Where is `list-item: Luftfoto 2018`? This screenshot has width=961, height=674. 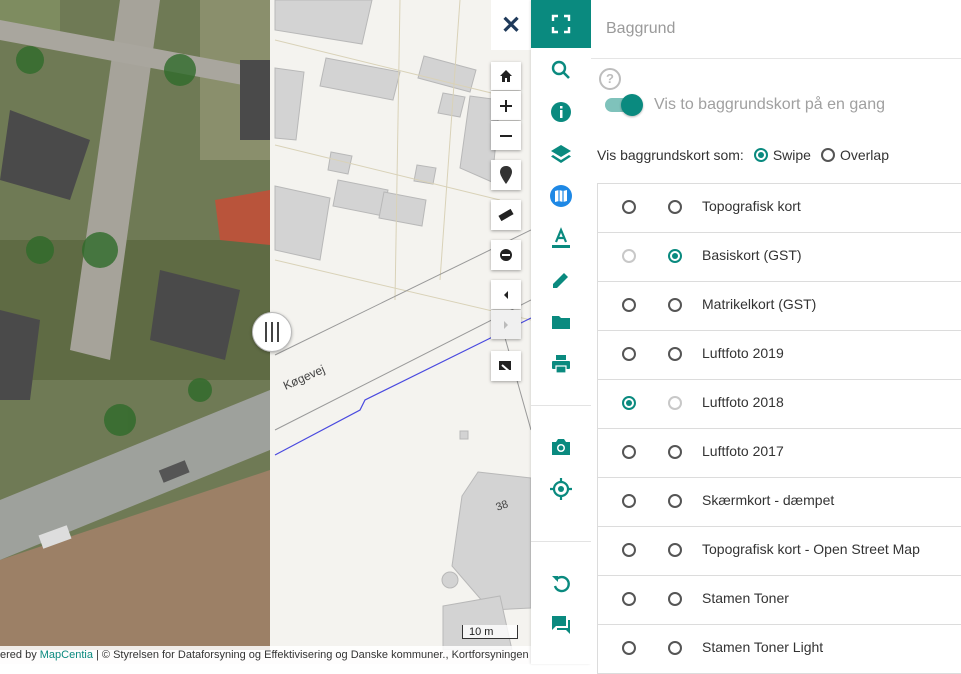
list-item: Luftfoto 2018 is located at coordinates (779, 404).